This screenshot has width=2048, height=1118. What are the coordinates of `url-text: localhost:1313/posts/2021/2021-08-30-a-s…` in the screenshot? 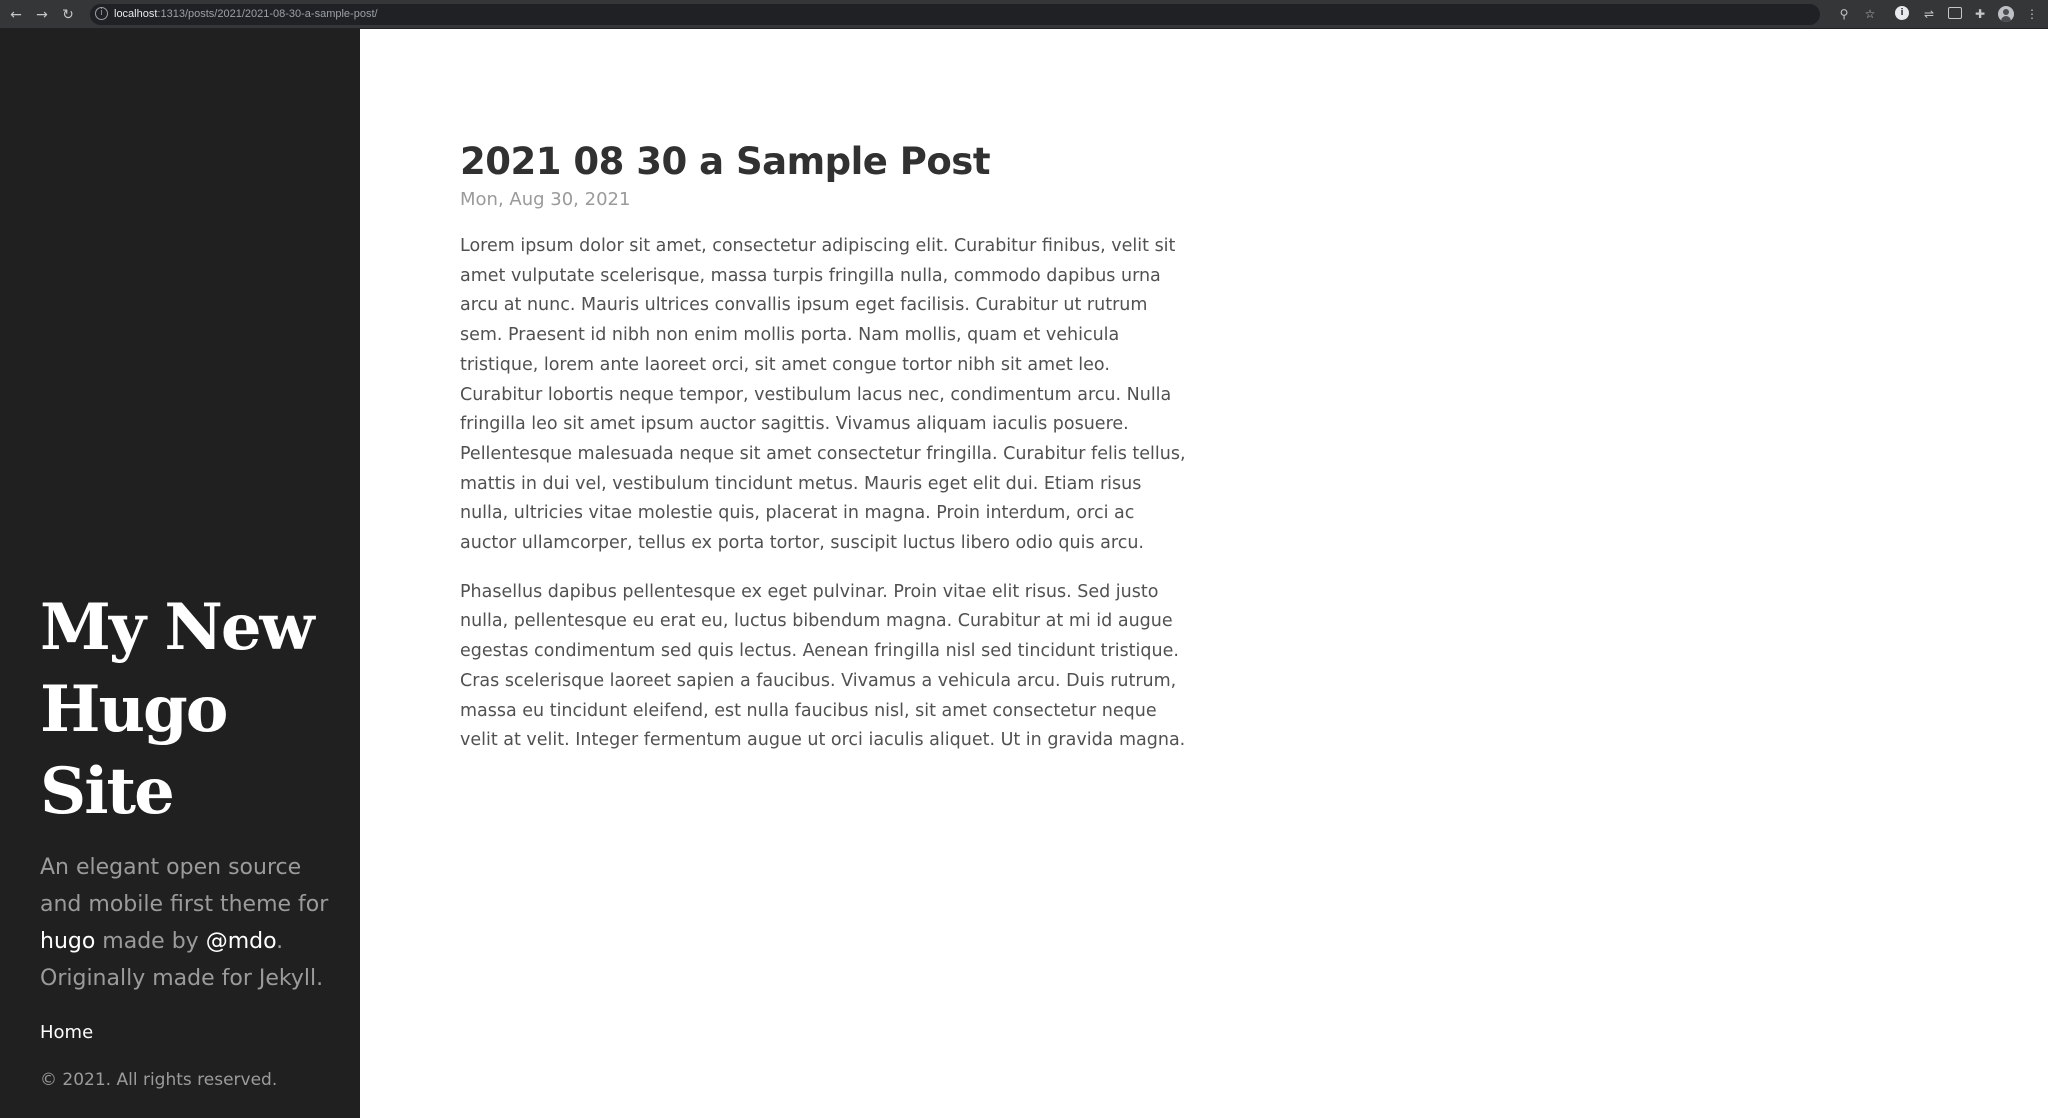 It's located at (246, 14).